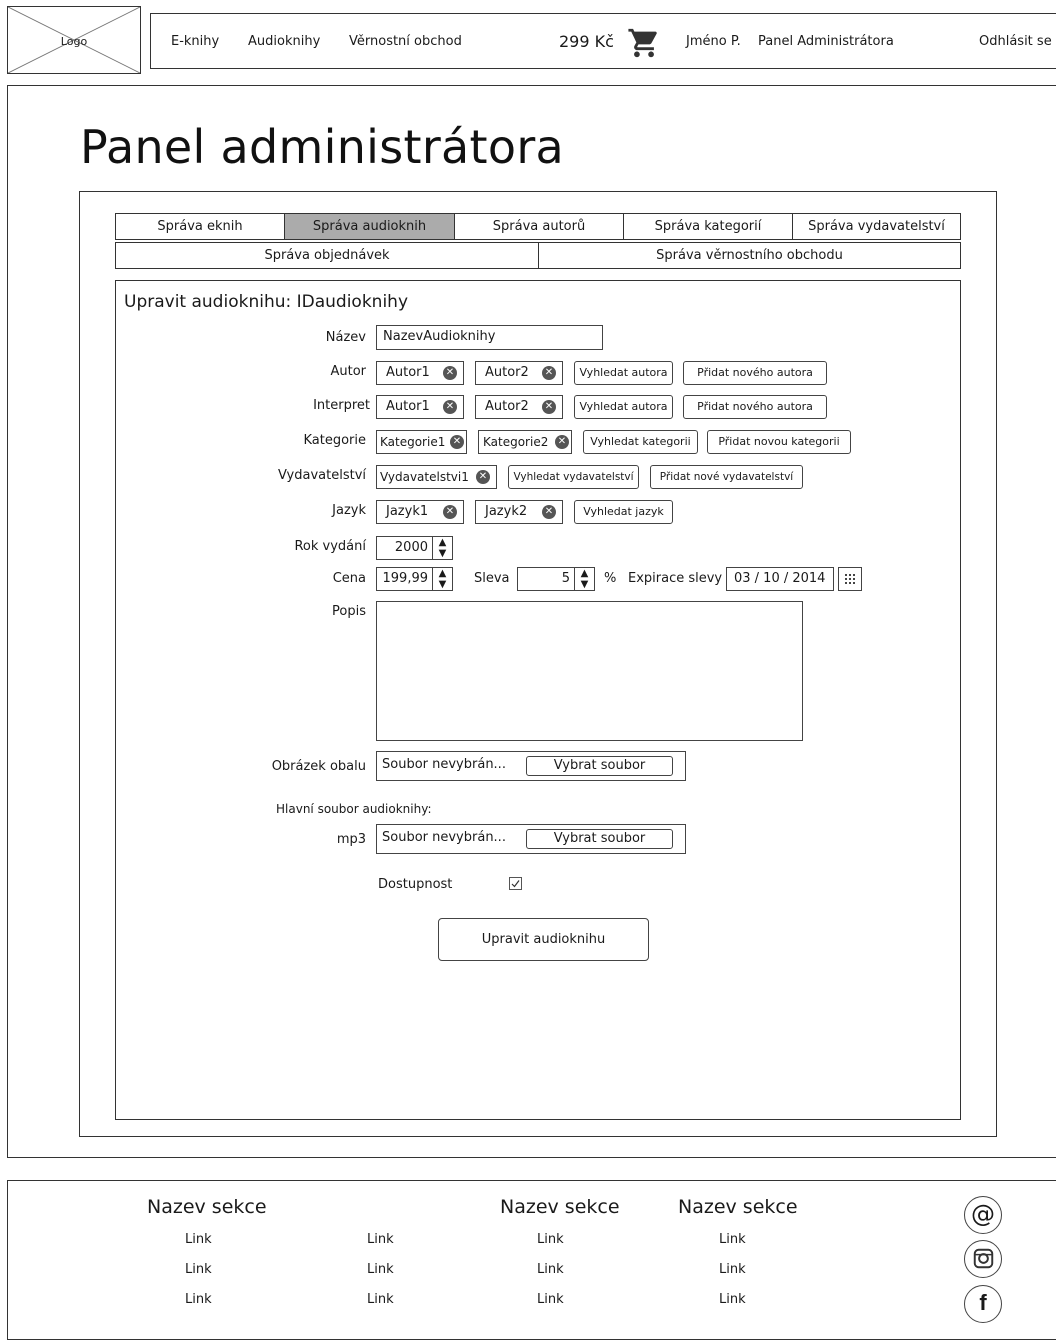  Describe the element at coordinates (405, 578) in the screenshot. I see `price-value: 199,99` at that location.